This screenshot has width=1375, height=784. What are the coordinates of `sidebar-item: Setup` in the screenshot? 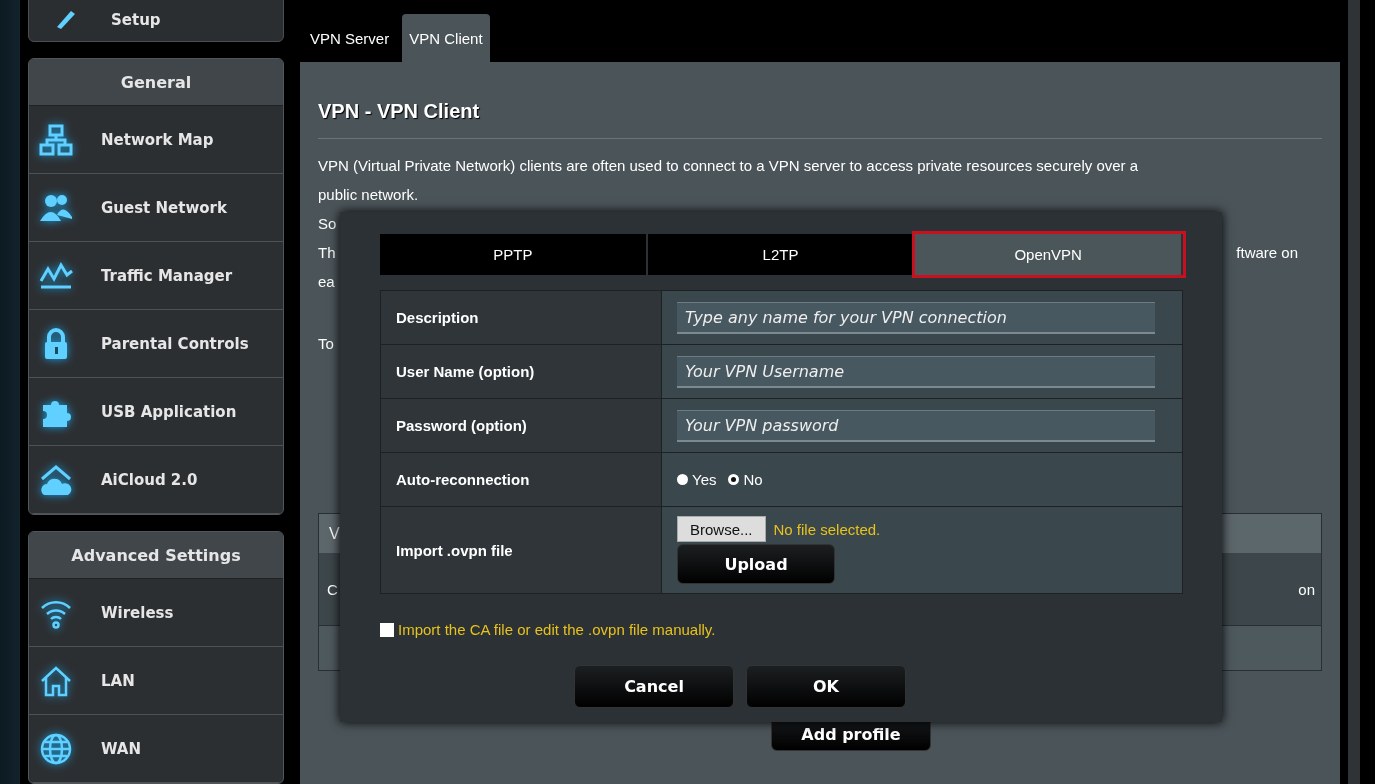 It's located at (156, 21).